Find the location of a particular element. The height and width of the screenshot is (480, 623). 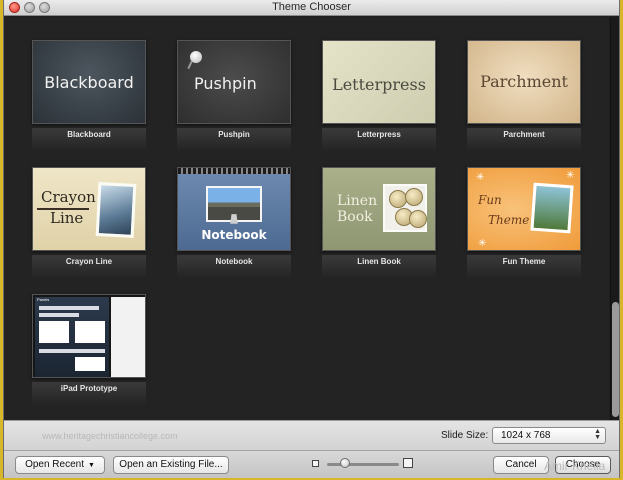

preview-title: Letterpress is located at coordinates (379, 84).